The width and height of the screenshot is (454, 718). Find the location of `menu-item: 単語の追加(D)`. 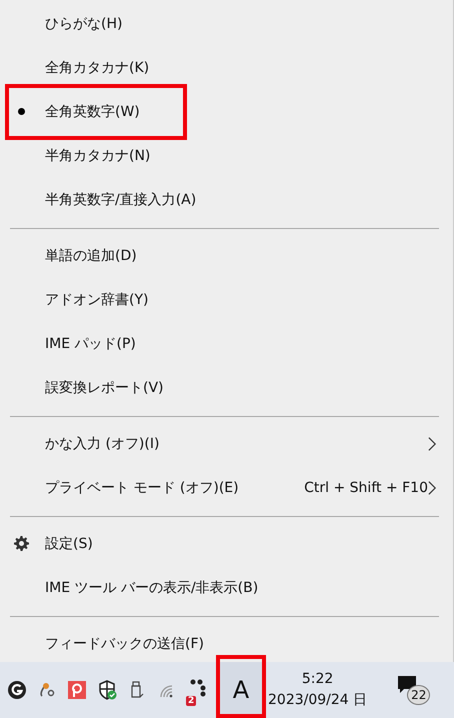

menu-item: 単語の追加(D) is located at coordinates (91, 256).